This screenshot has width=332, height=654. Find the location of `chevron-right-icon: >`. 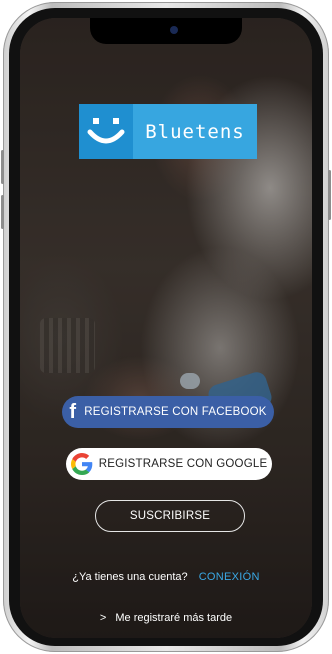

chevron-right-icon: > is located at coordinates (103, 618).